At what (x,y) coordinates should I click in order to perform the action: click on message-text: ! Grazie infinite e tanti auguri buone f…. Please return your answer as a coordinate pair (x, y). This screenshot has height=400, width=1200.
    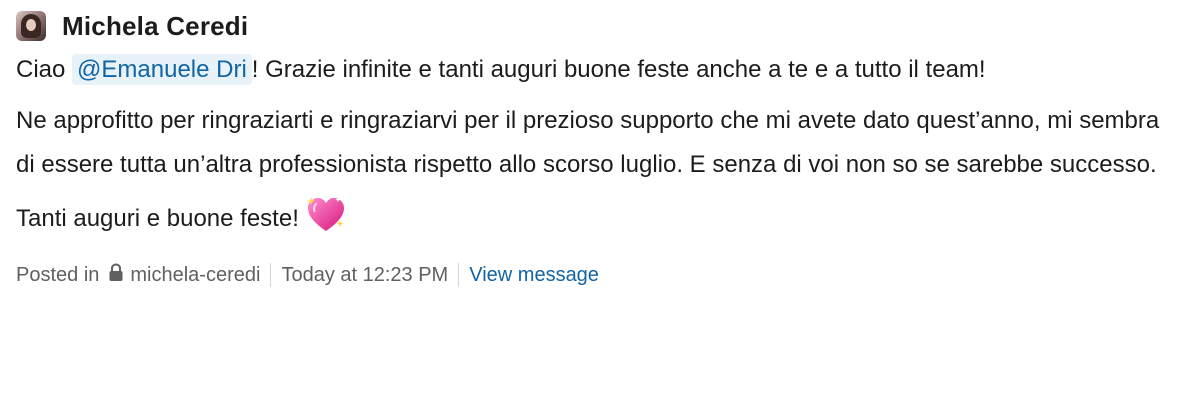
    Looking at the image, I should click on (618, 69).